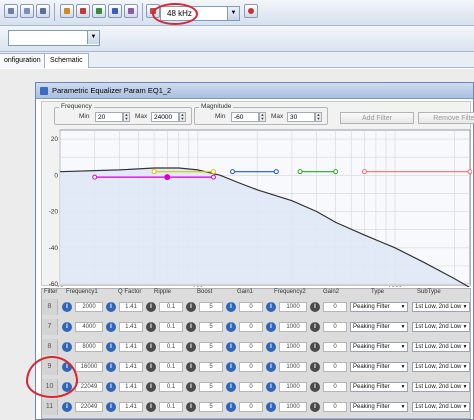 This screenshot has height=420, width=474. Describe the element at coordinates (66, 60) in the screenshot. I see `tab-schematic: Schematic` at that location.